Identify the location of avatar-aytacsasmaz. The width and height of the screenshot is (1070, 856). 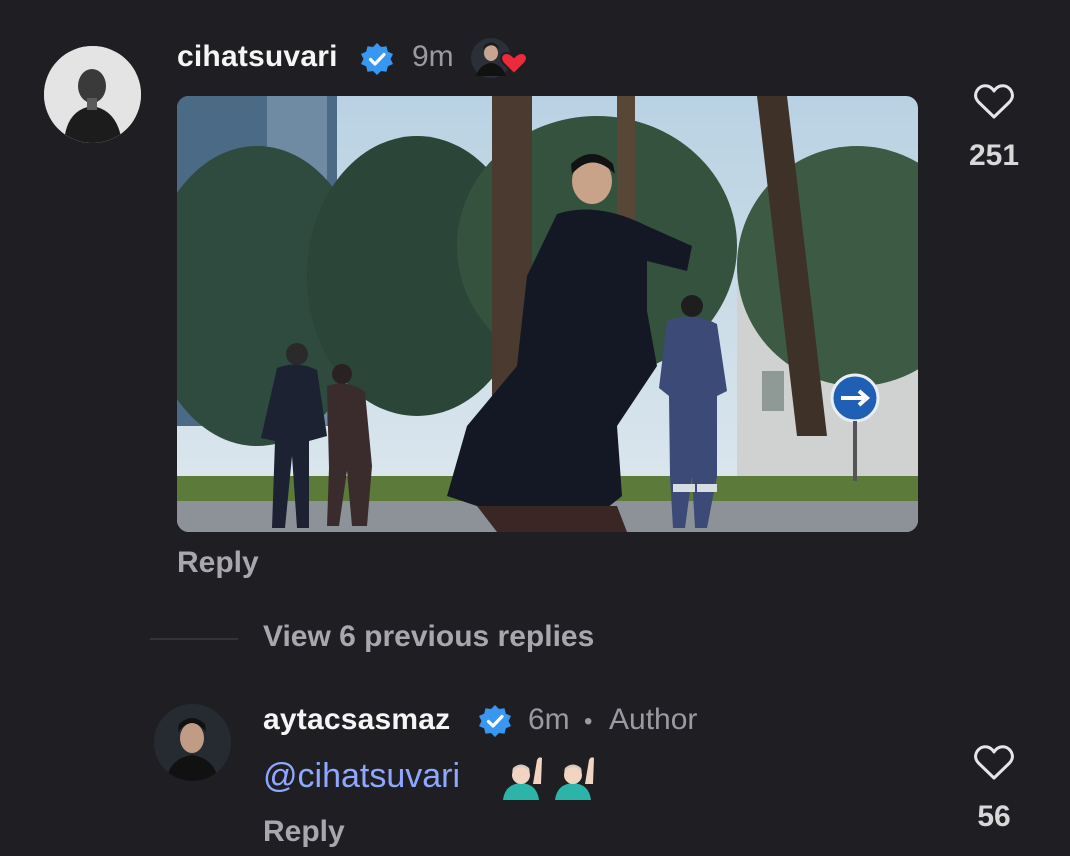
(192, 742).